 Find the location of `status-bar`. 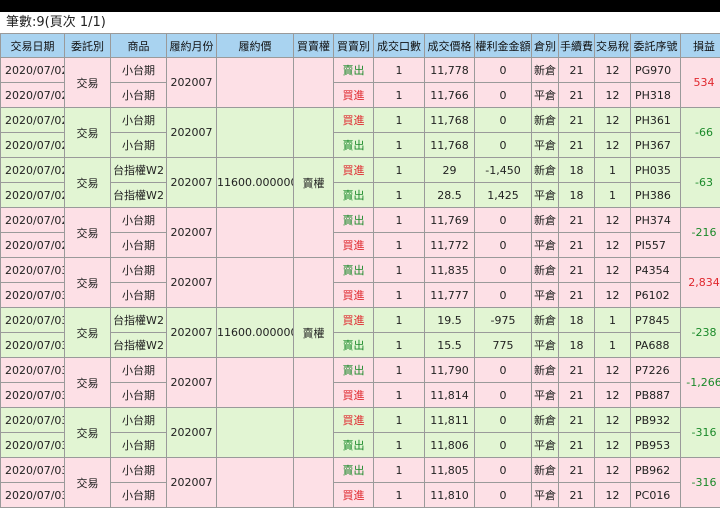

status-bar is located at coordinates (360, 6).